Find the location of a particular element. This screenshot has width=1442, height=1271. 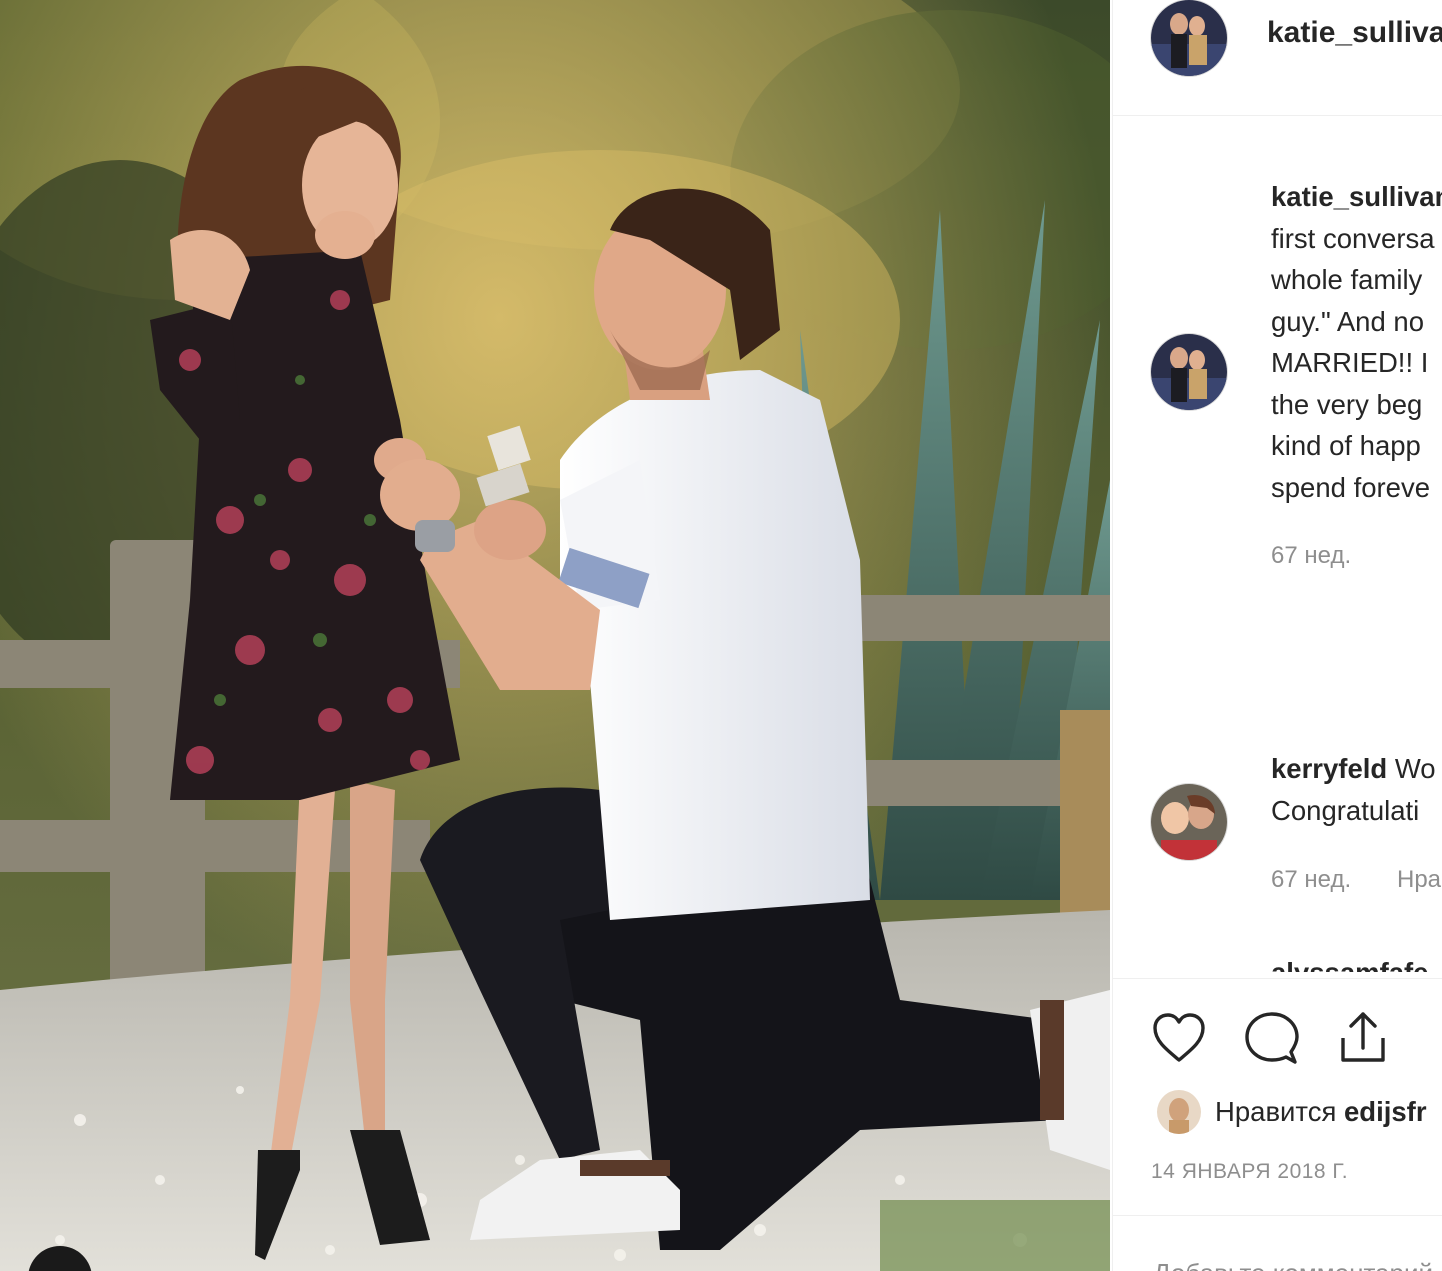

comment-text: Wo is located at coordinates (1415, 768).